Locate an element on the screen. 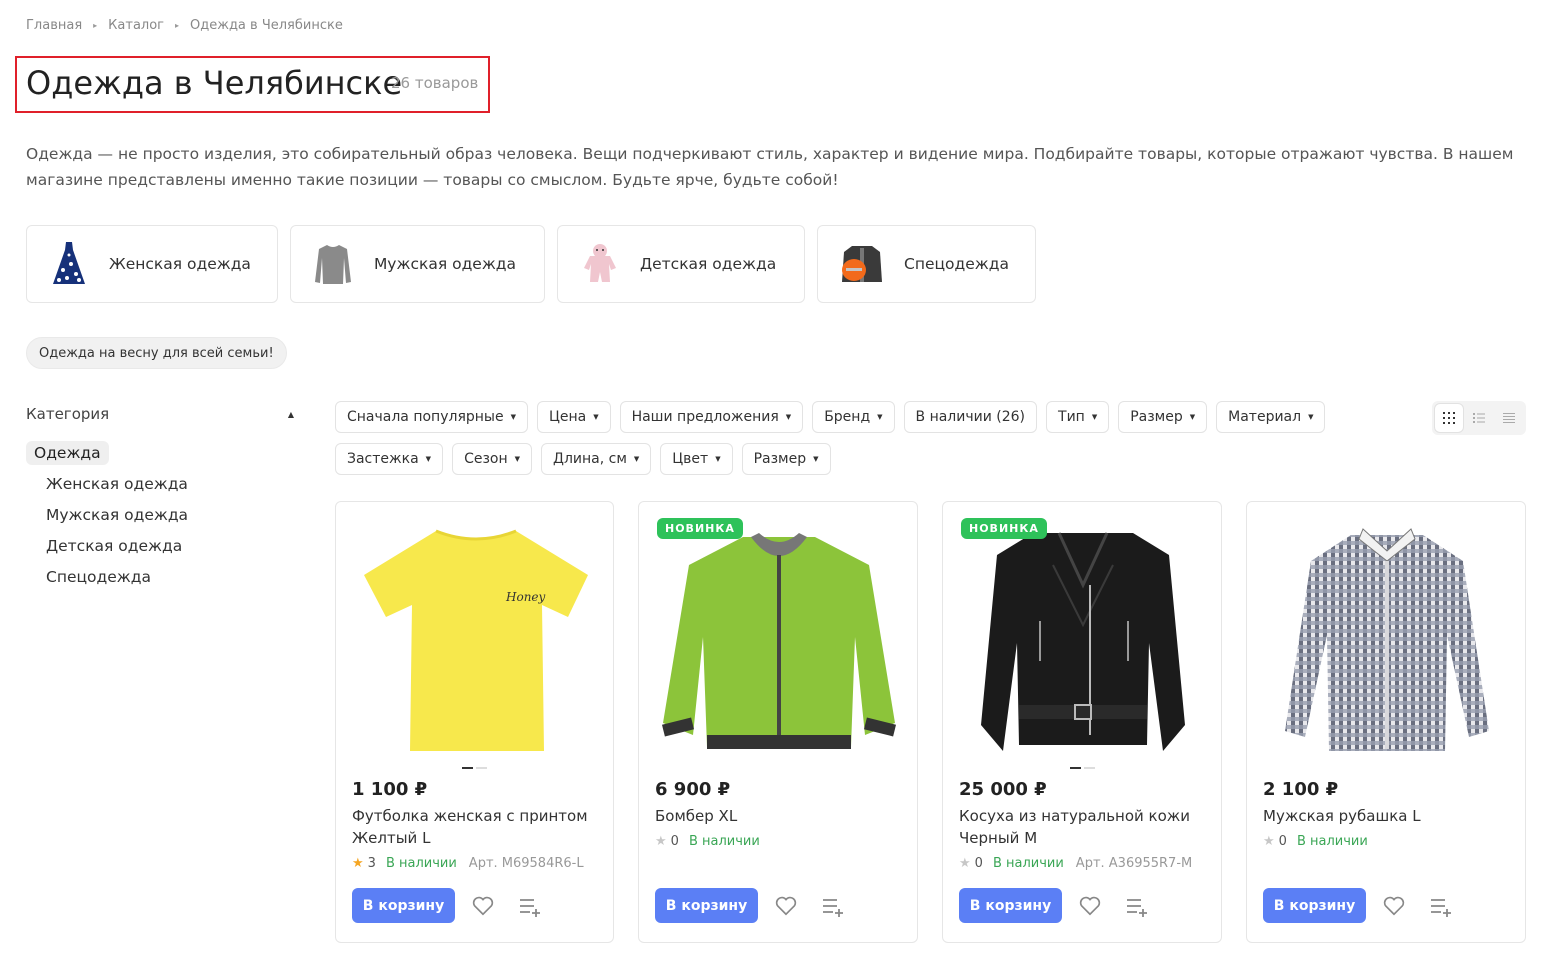 This screenshot has height=958, width=1545. workwear-icon is located at coordinates (862, 264).